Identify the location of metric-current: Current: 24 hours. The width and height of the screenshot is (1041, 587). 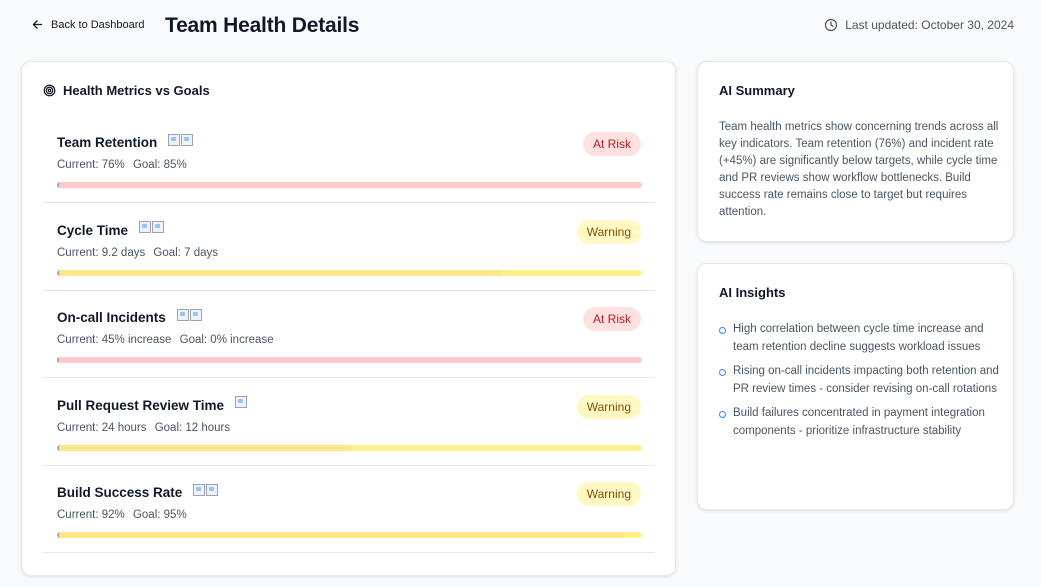
(102, 427).